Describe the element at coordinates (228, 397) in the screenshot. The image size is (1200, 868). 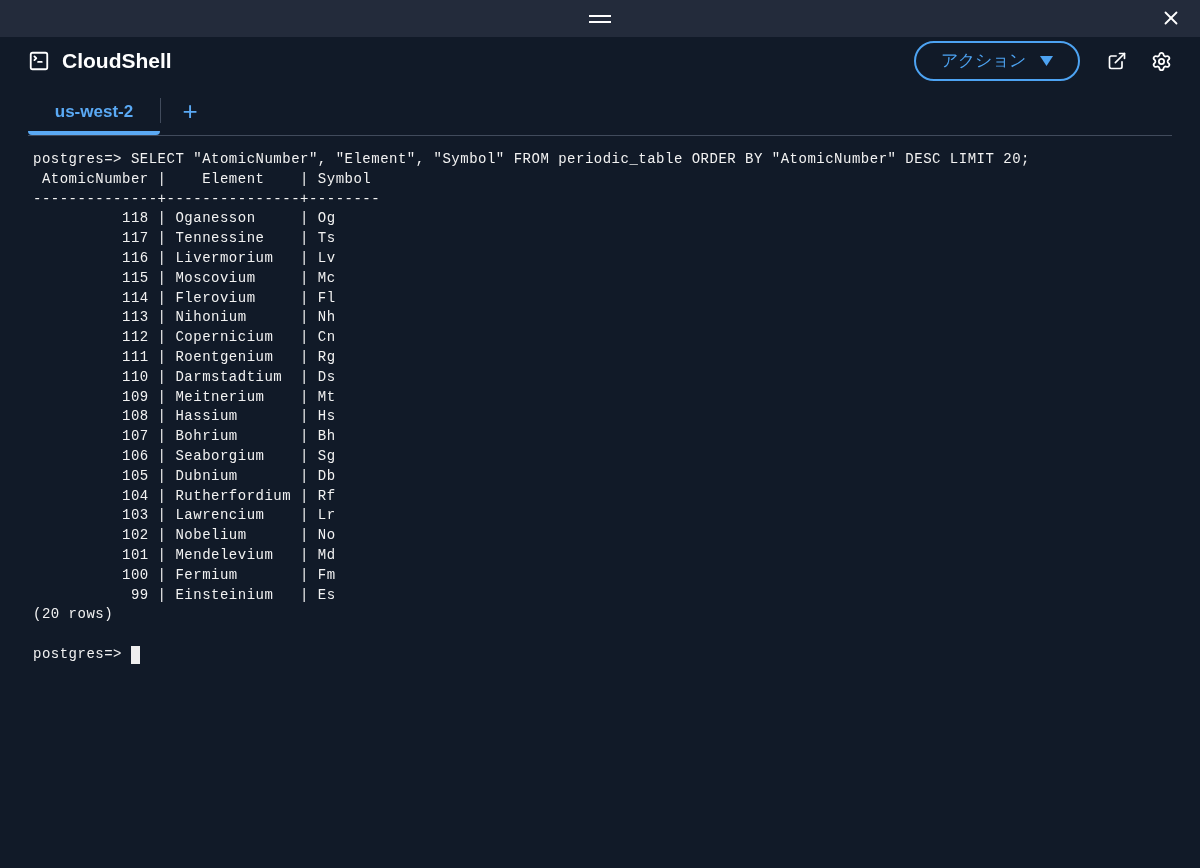
I see `terminal-line: 109 | Meitnerium | Mt` at that location.